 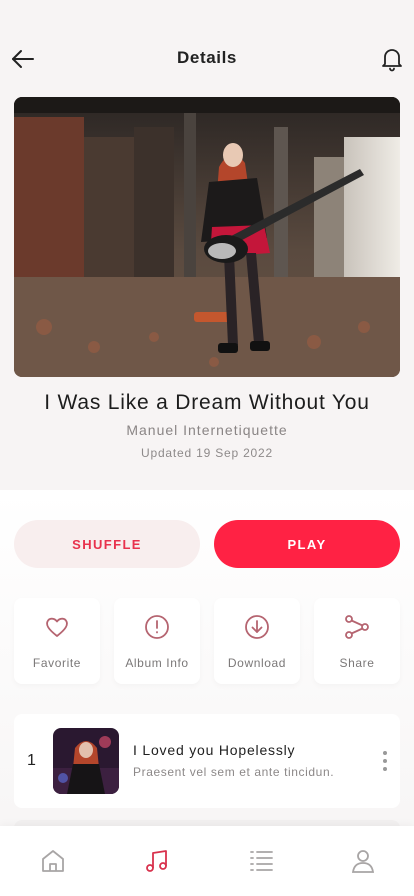 I want to click on nav-list, so click(x=261, y=861).